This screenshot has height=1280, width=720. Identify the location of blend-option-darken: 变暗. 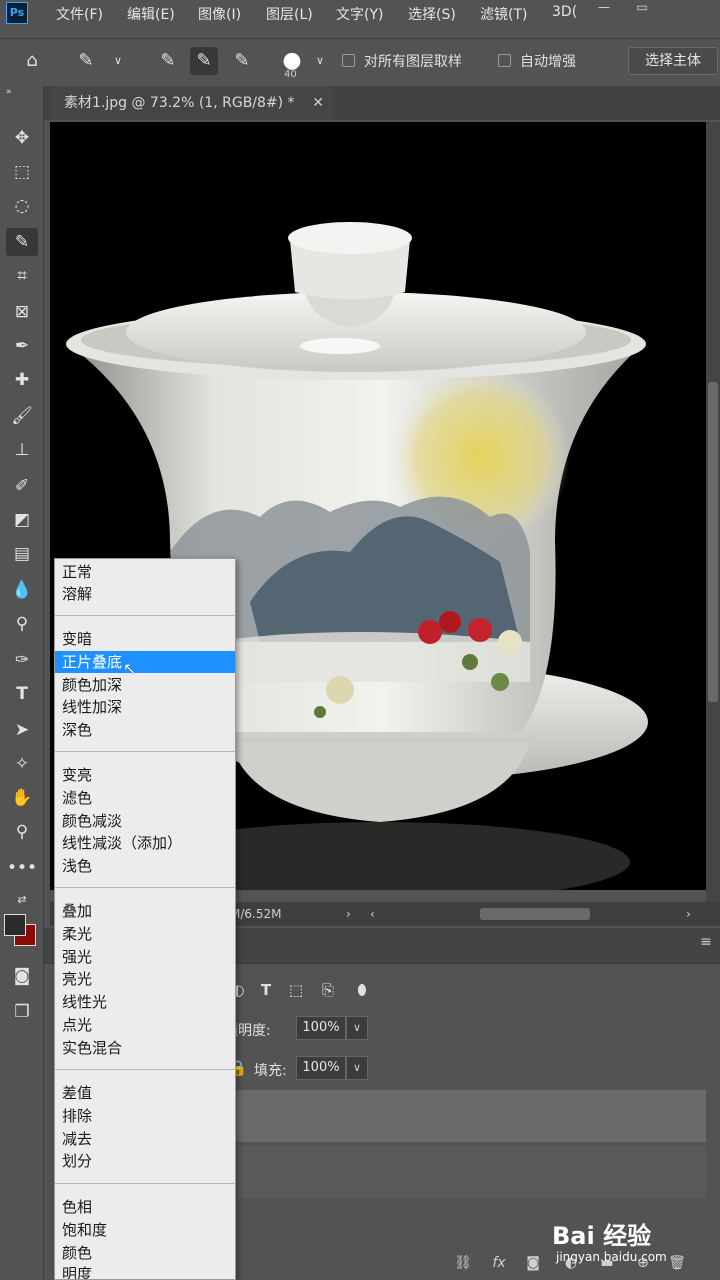
(145, 639).